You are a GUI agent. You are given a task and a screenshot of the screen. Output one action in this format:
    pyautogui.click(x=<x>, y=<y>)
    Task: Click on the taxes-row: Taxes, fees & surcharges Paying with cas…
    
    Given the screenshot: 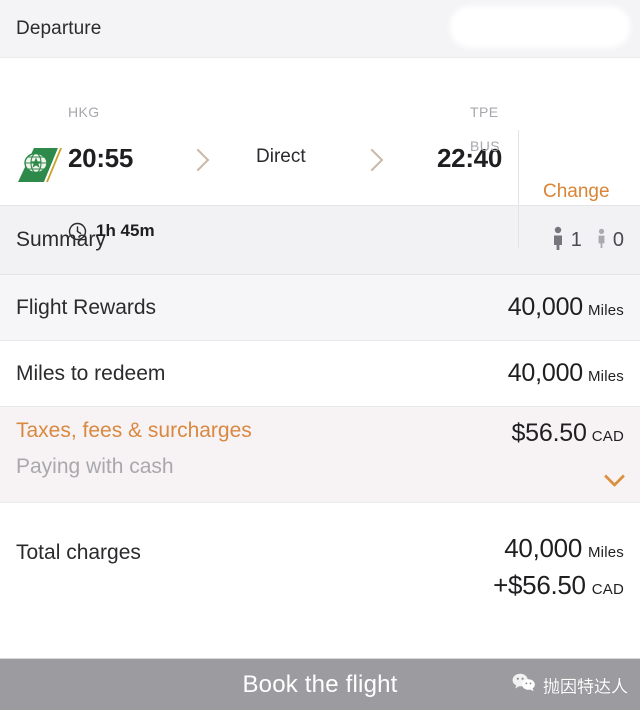 What is the action you would take?
    pyautogui.click(x=320, y=455)
    